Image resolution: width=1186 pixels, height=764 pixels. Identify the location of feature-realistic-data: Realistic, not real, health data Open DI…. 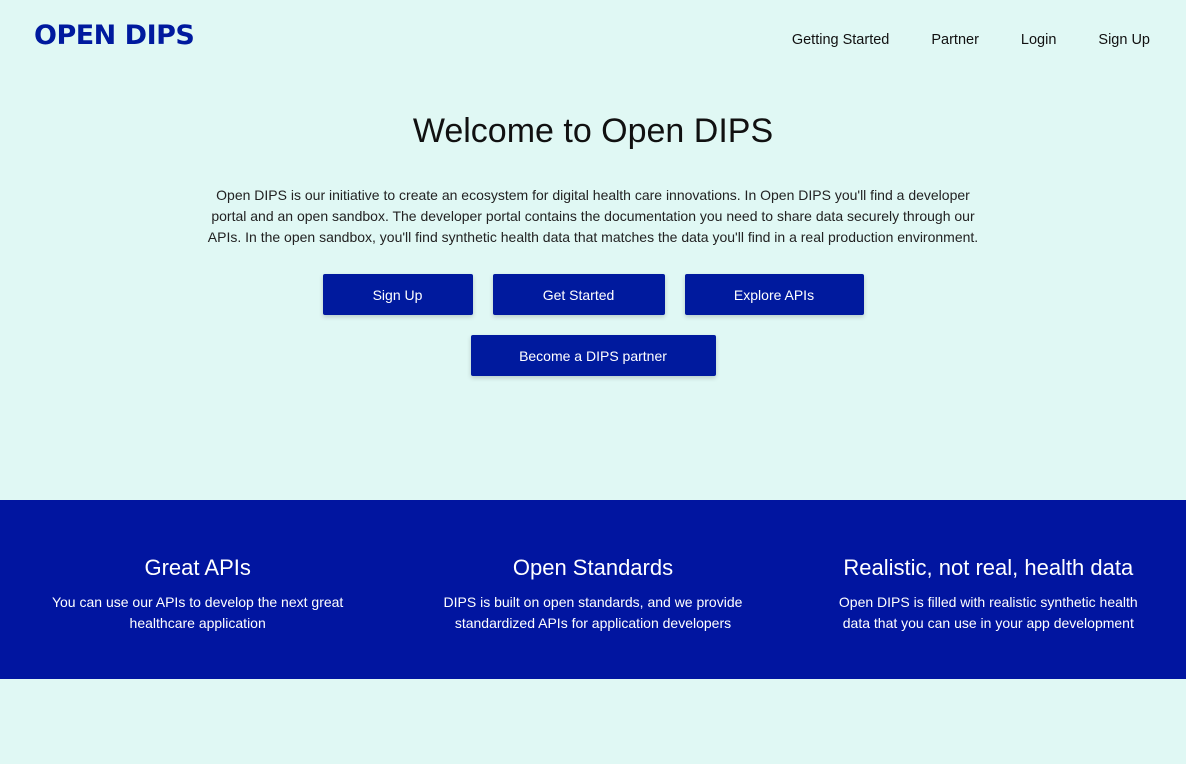
(988, 589).